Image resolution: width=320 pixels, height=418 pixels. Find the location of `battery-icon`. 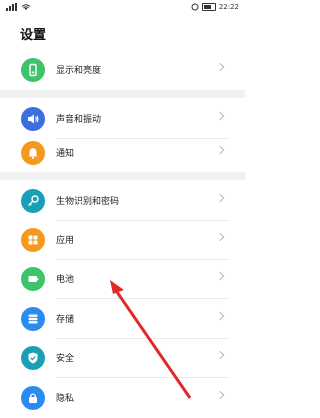

battery-icon is located at coordinates (33, 278).